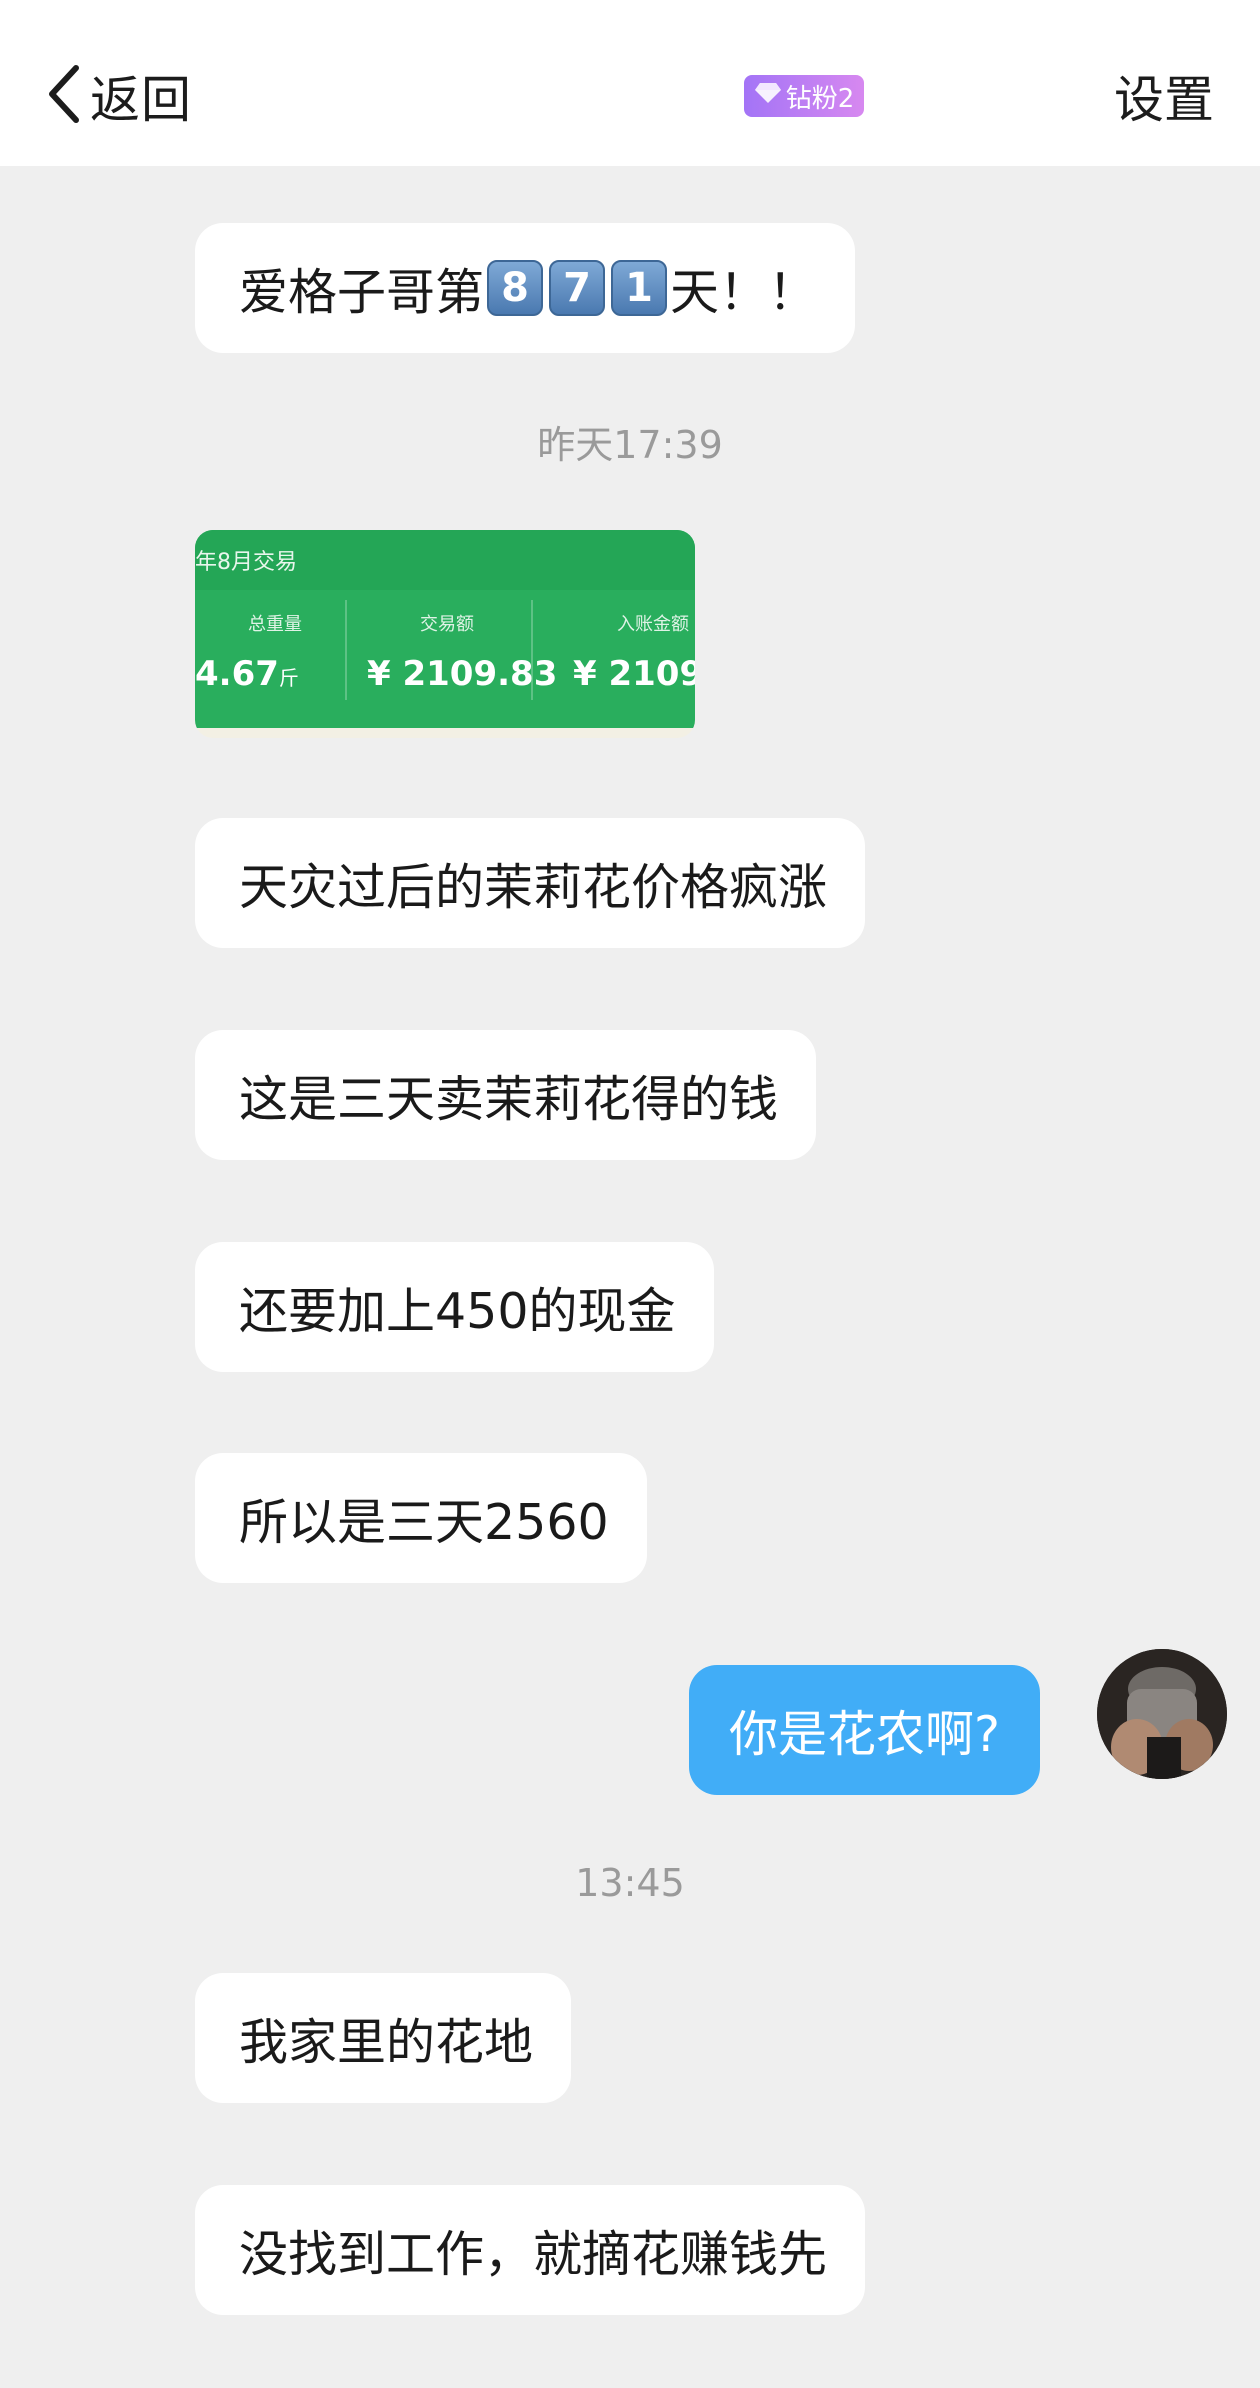  What do you see at coordinates (865, 1734) in the screenshot?
I see `message-text: 你是花农啊?` at bounding box center [865, 1734].